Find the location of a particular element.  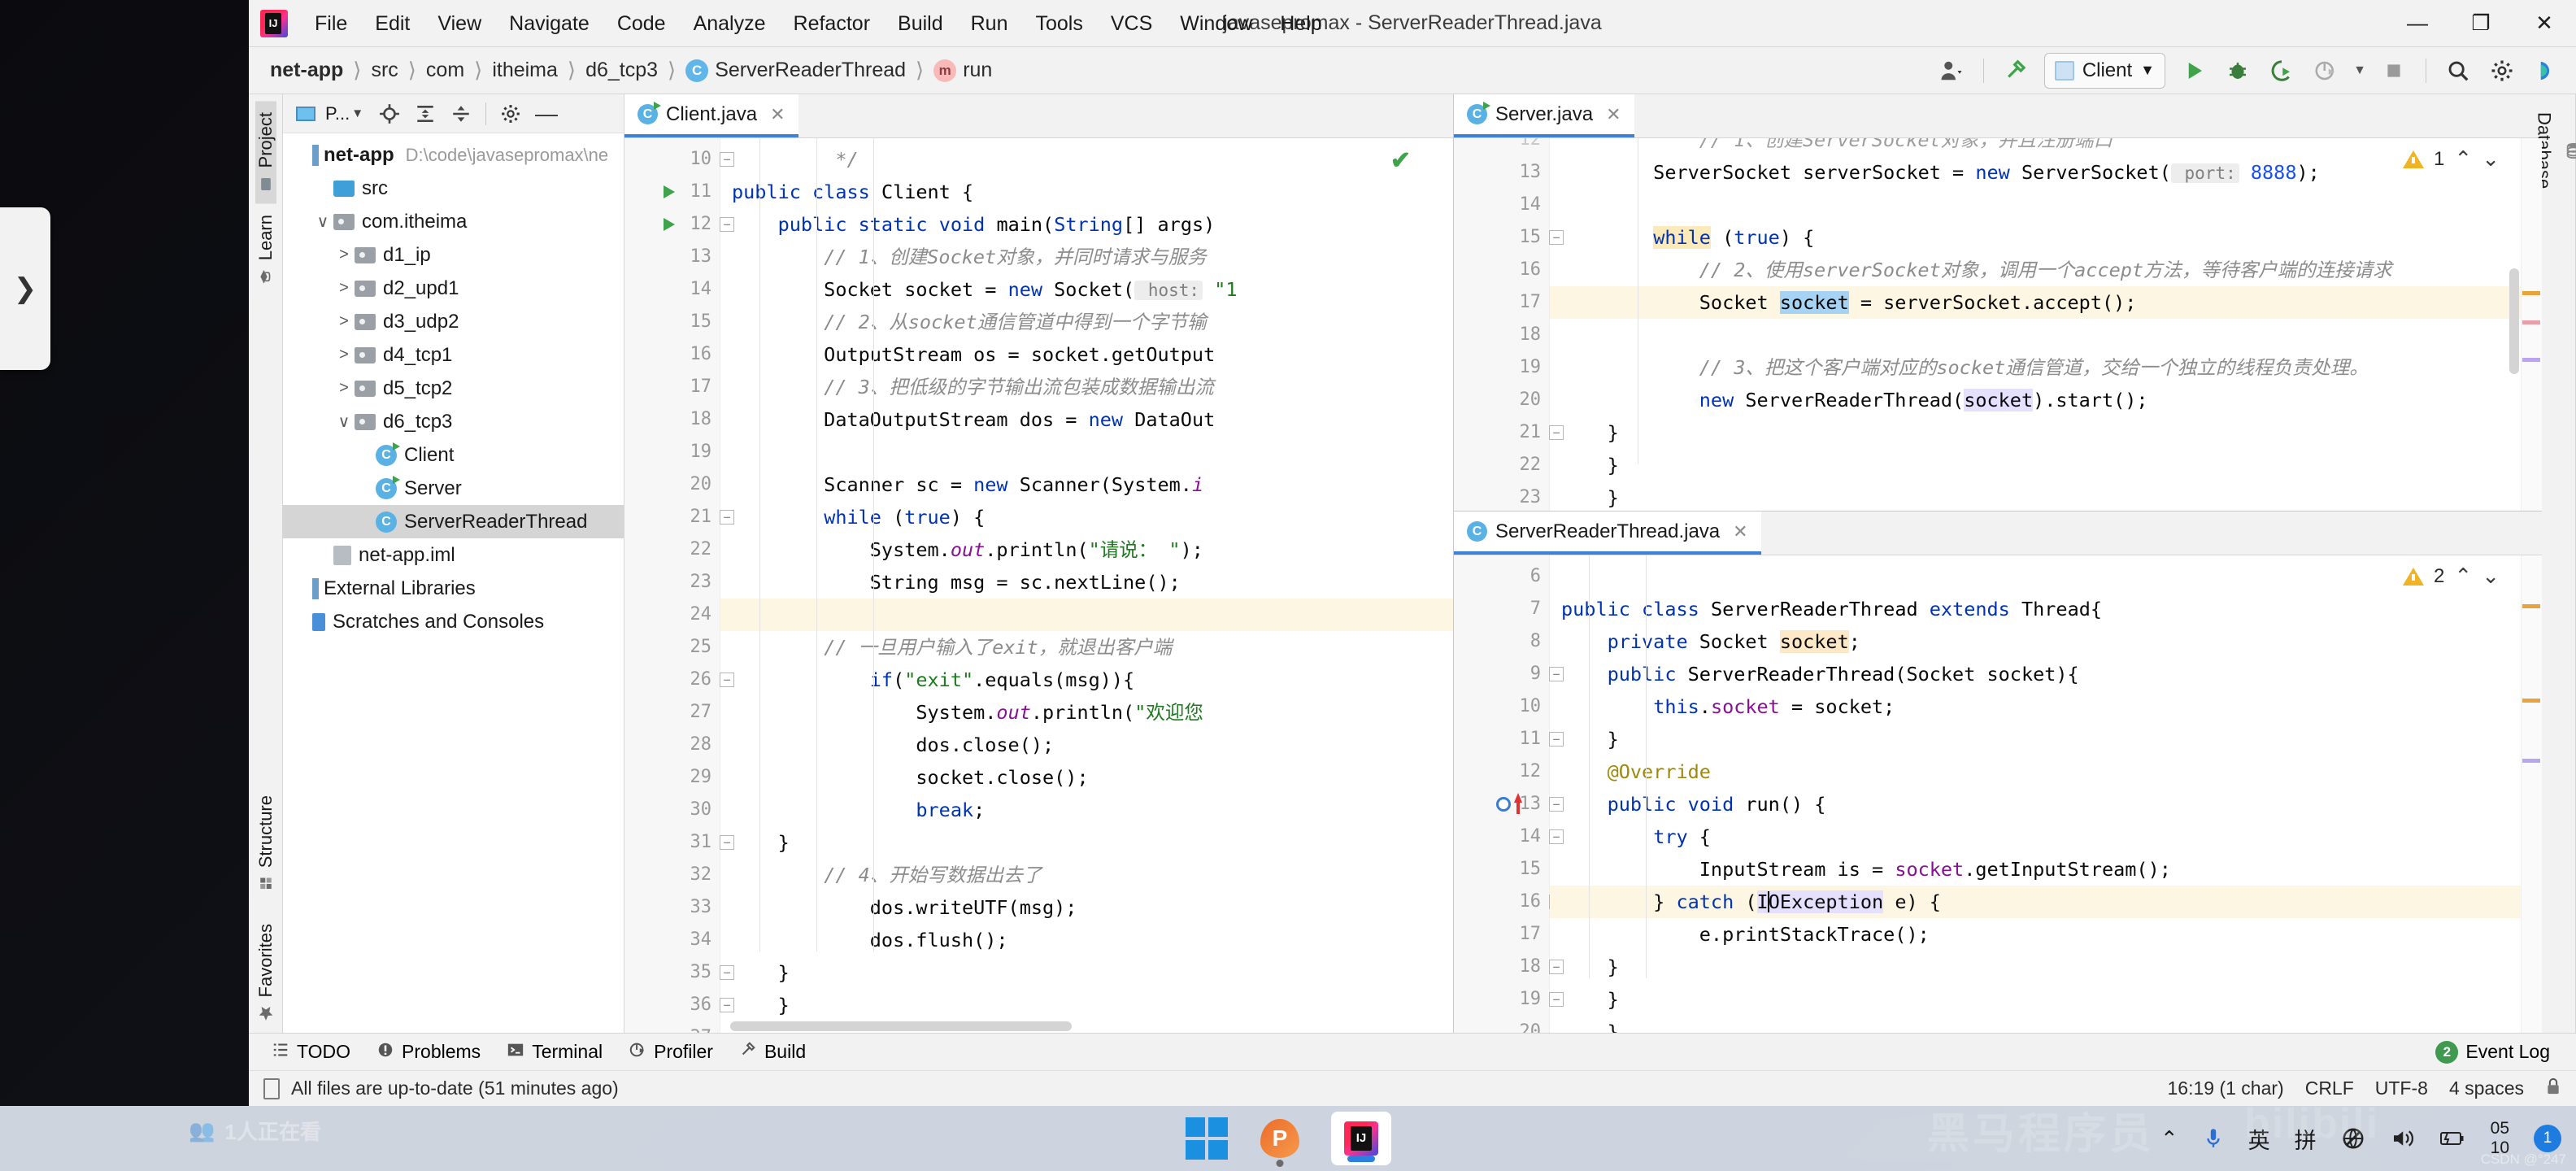

menu-code: Code is located at coordinates (641, 24).